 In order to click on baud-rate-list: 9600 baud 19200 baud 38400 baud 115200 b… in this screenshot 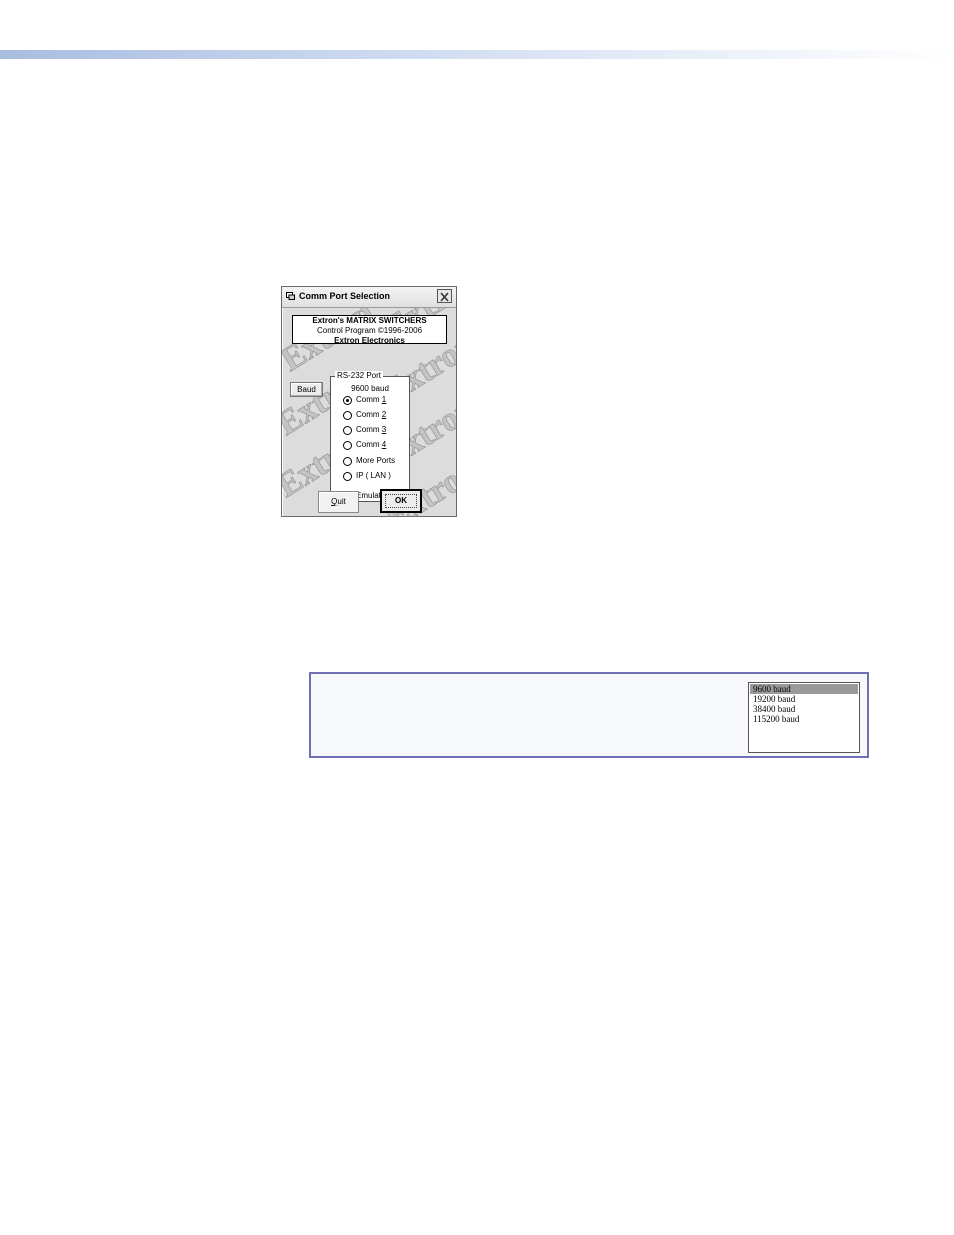, I will do `click(804, 717)`.